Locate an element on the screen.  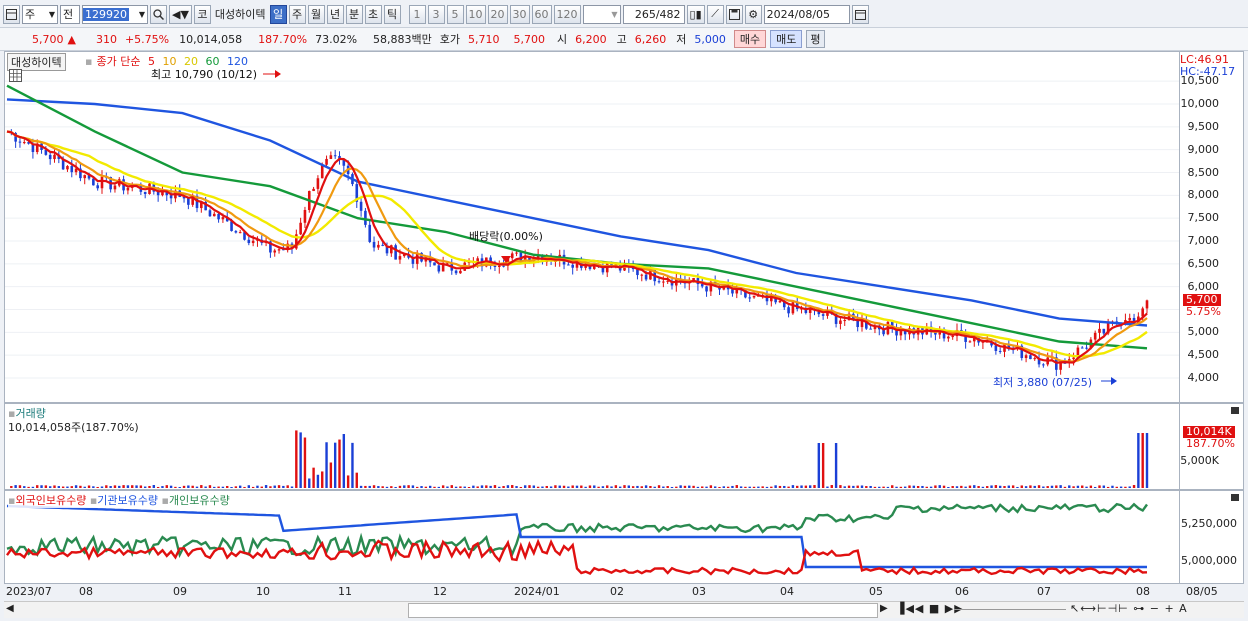
scroll-right-icon: ▶ is located at coordinates (884, 608).